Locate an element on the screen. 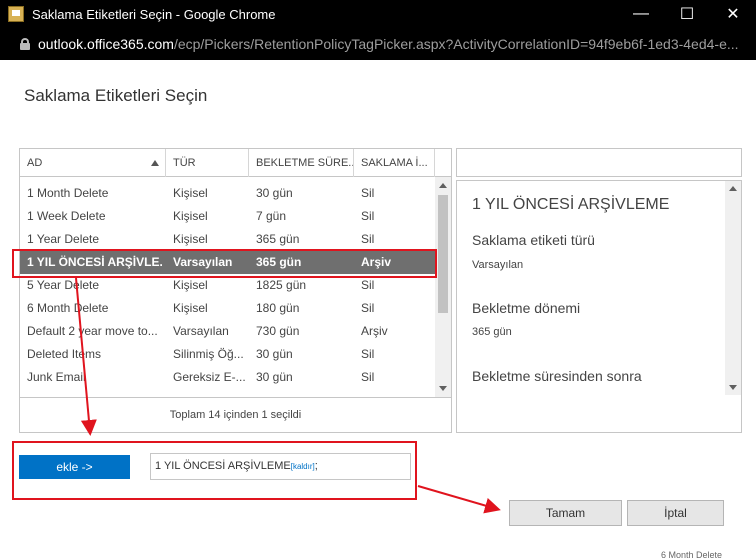  selected-tag-name: 1 YIL ÖNCESİ ARŞİVLEME is located at coordinates (223, 466).